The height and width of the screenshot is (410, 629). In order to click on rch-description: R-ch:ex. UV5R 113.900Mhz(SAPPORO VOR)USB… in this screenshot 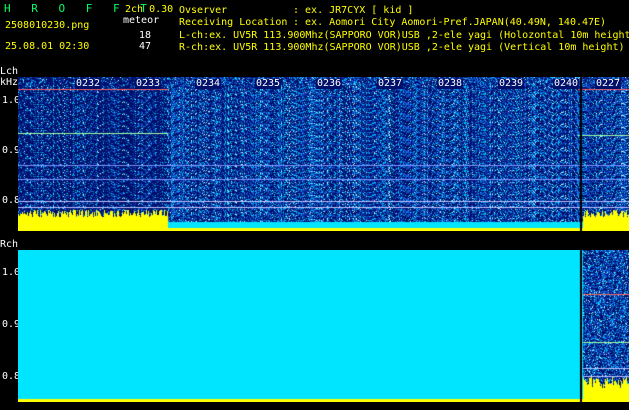, I will do `click(402, 47)`.